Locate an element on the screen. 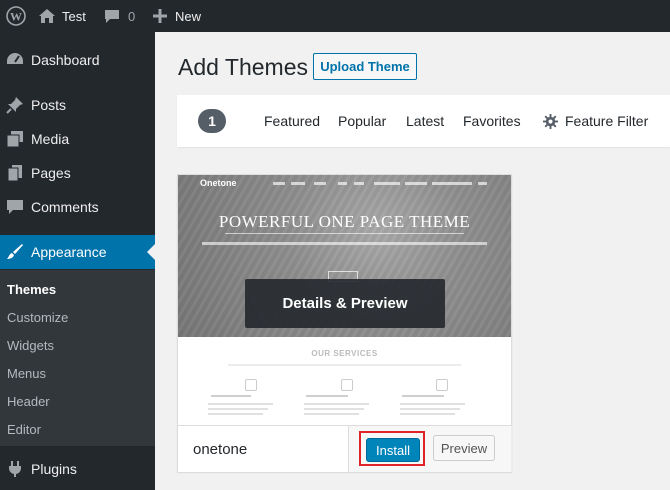 Image resolution: width=670 pixels, height=490 pixels. install-button: Install is located at coordinates (393, 450).